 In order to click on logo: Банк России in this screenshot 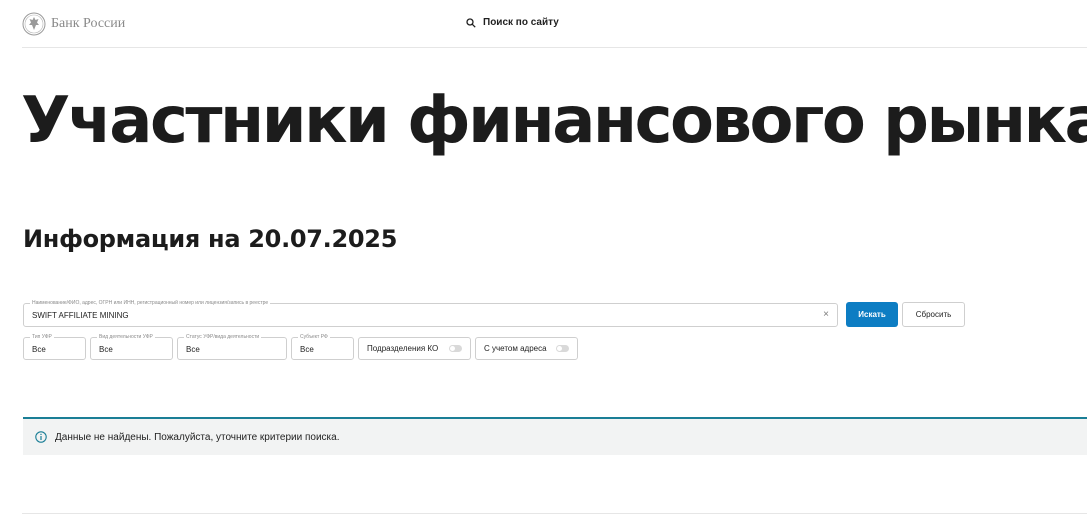, I will do `click(73, 24)`.